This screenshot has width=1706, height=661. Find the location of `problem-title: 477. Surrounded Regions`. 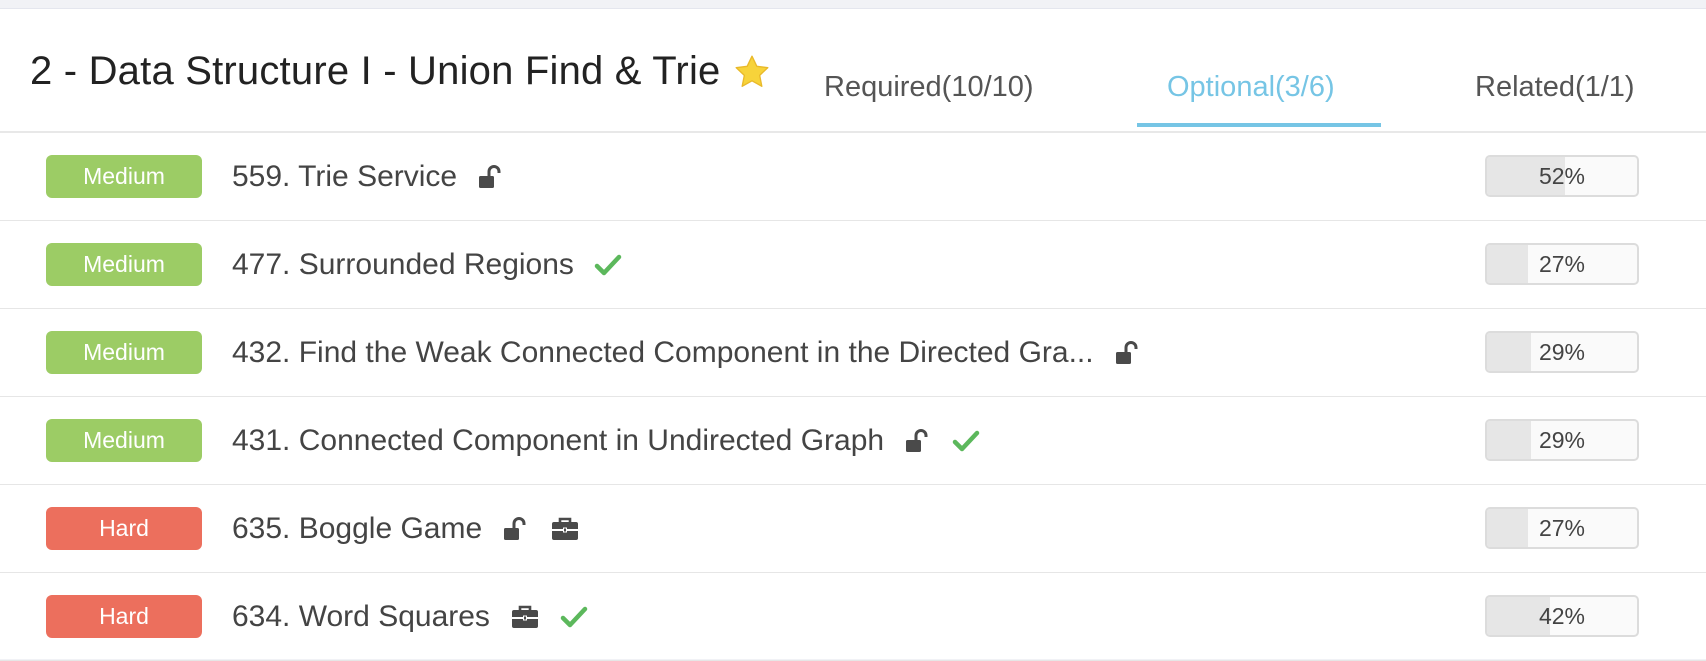

problem-title: 477. Surrounded Regions is located at coordinates (403, 265).